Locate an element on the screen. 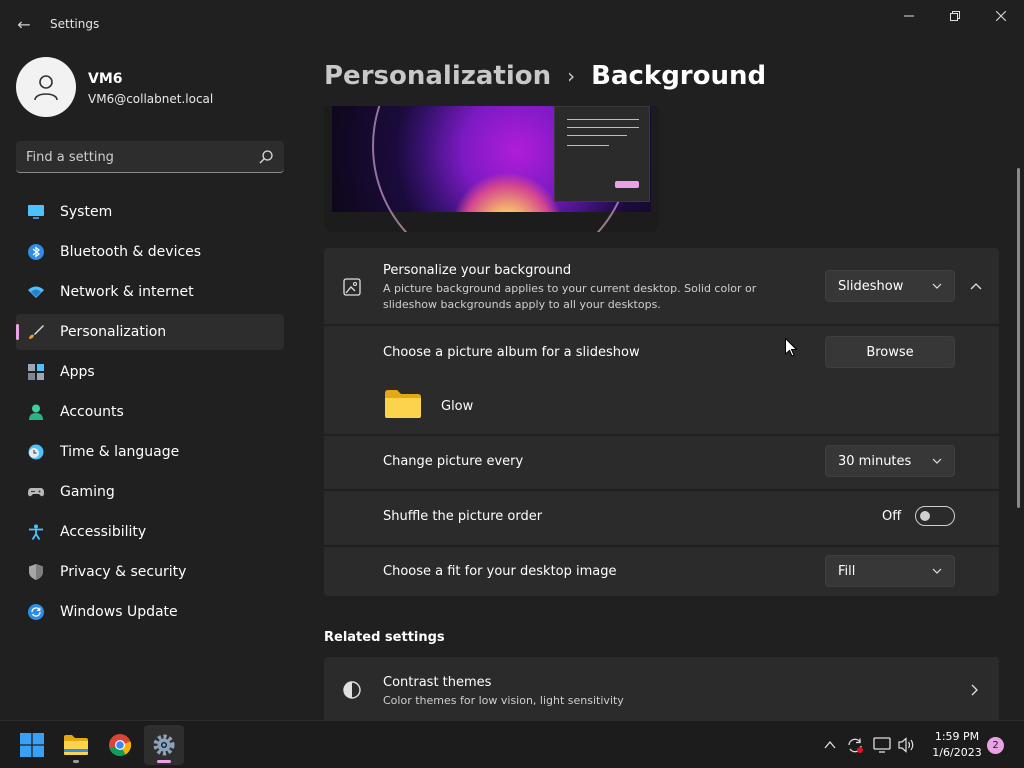  bluetooth-icon is located at coordinates (36, 252).